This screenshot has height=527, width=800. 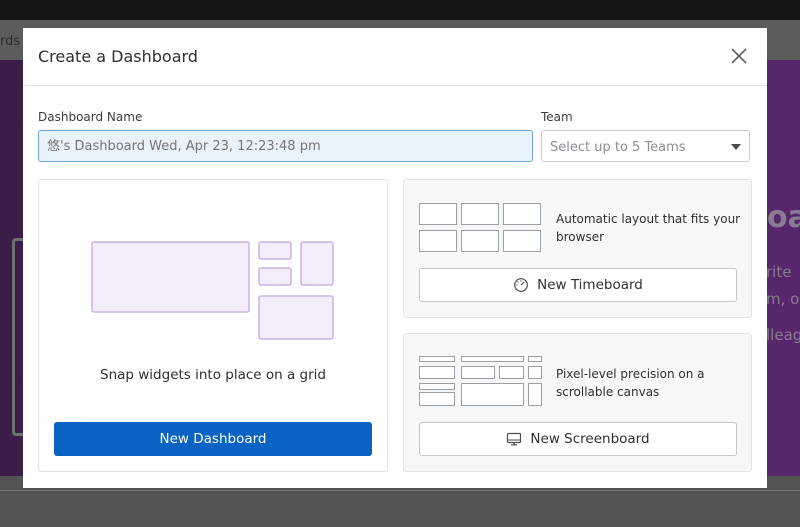 I want to click on app-topbar, so click(x=400, y=10).